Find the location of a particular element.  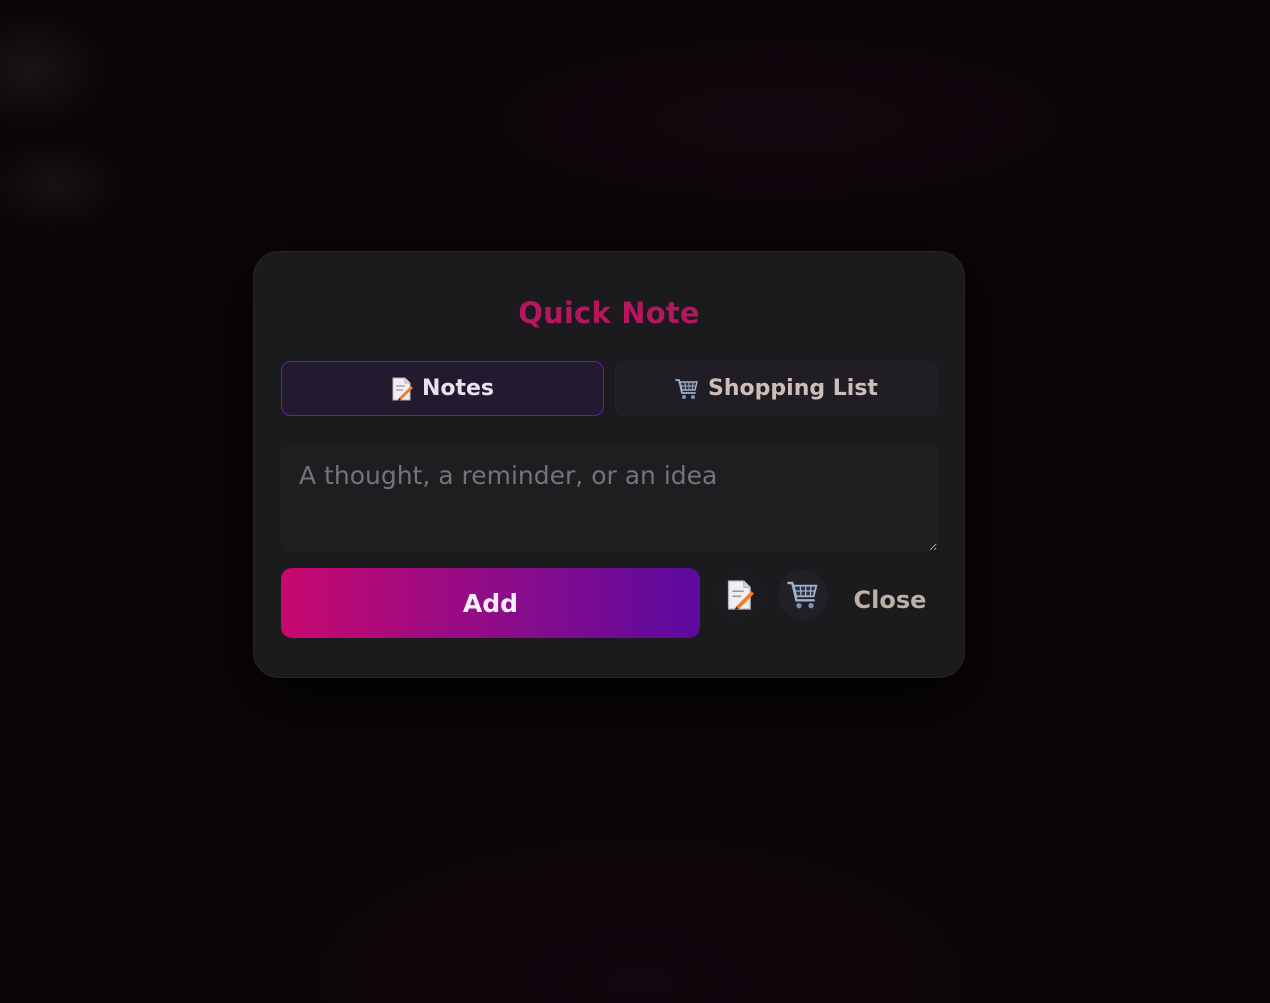

add-button: Add is located at coordinates (490, 603).